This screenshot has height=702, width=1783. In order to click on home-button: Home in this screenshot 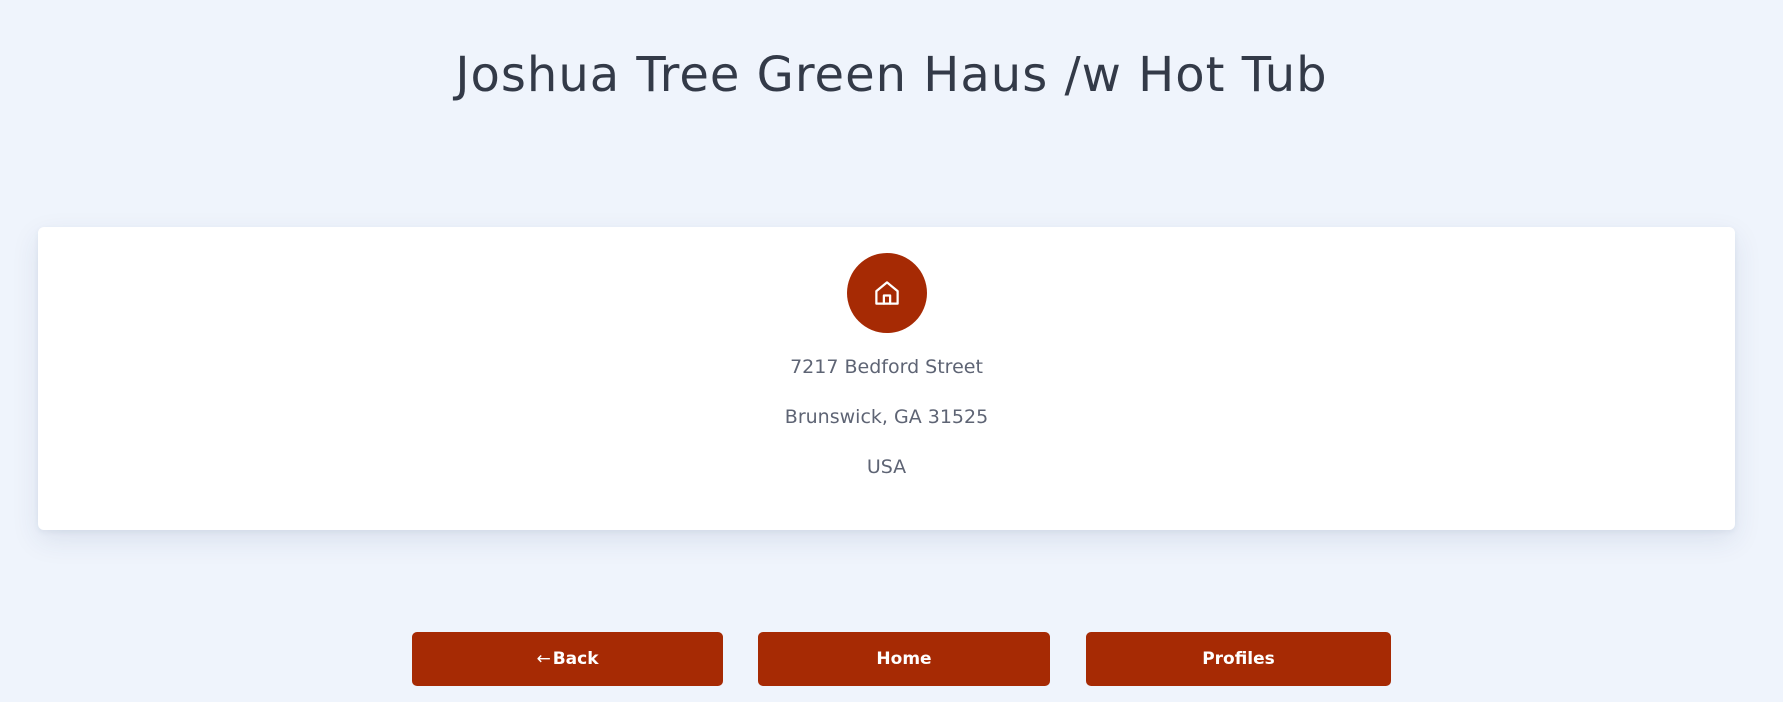, I will do `click(904, 659)`.